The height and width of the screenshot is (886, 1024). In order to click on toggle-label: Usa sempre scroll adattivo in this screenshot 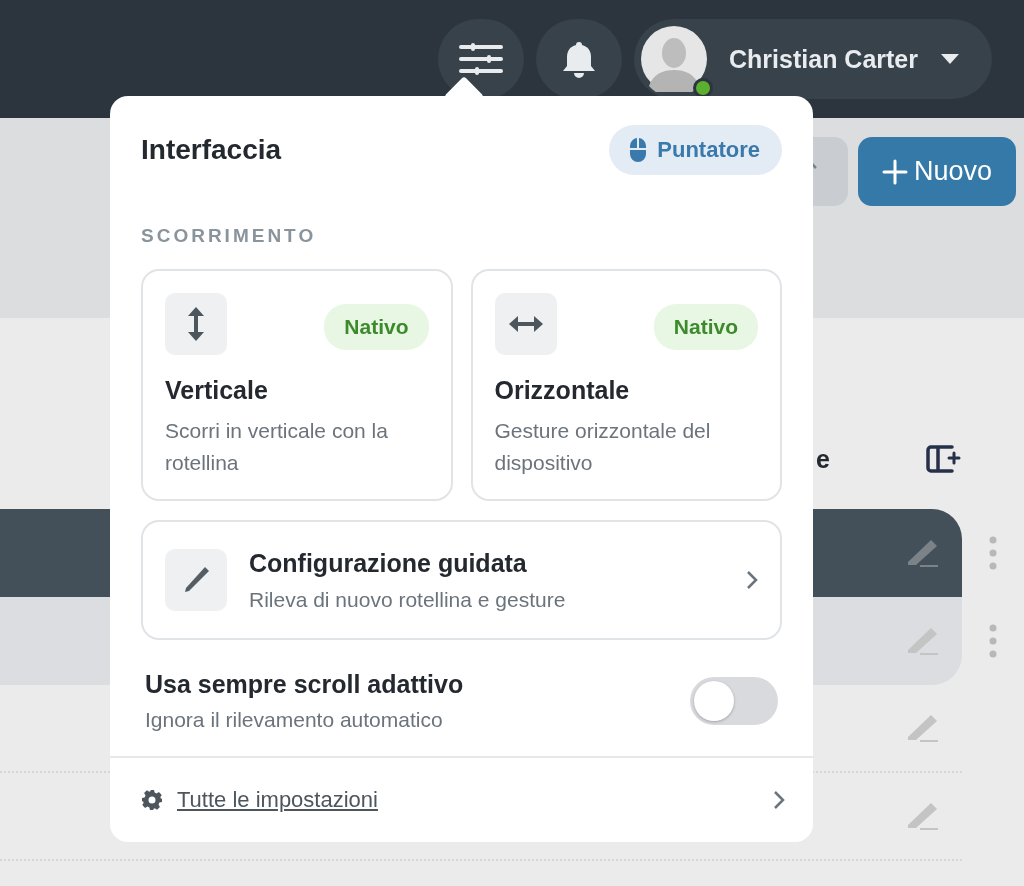, I will do `click(304, 684)`.